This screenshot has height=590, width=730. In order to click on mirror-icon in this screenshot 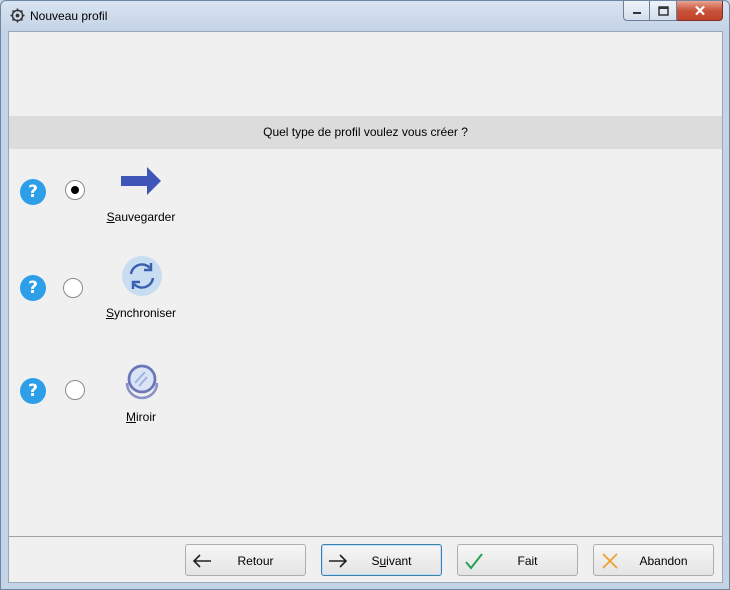, I will do `click(142, 381)`.